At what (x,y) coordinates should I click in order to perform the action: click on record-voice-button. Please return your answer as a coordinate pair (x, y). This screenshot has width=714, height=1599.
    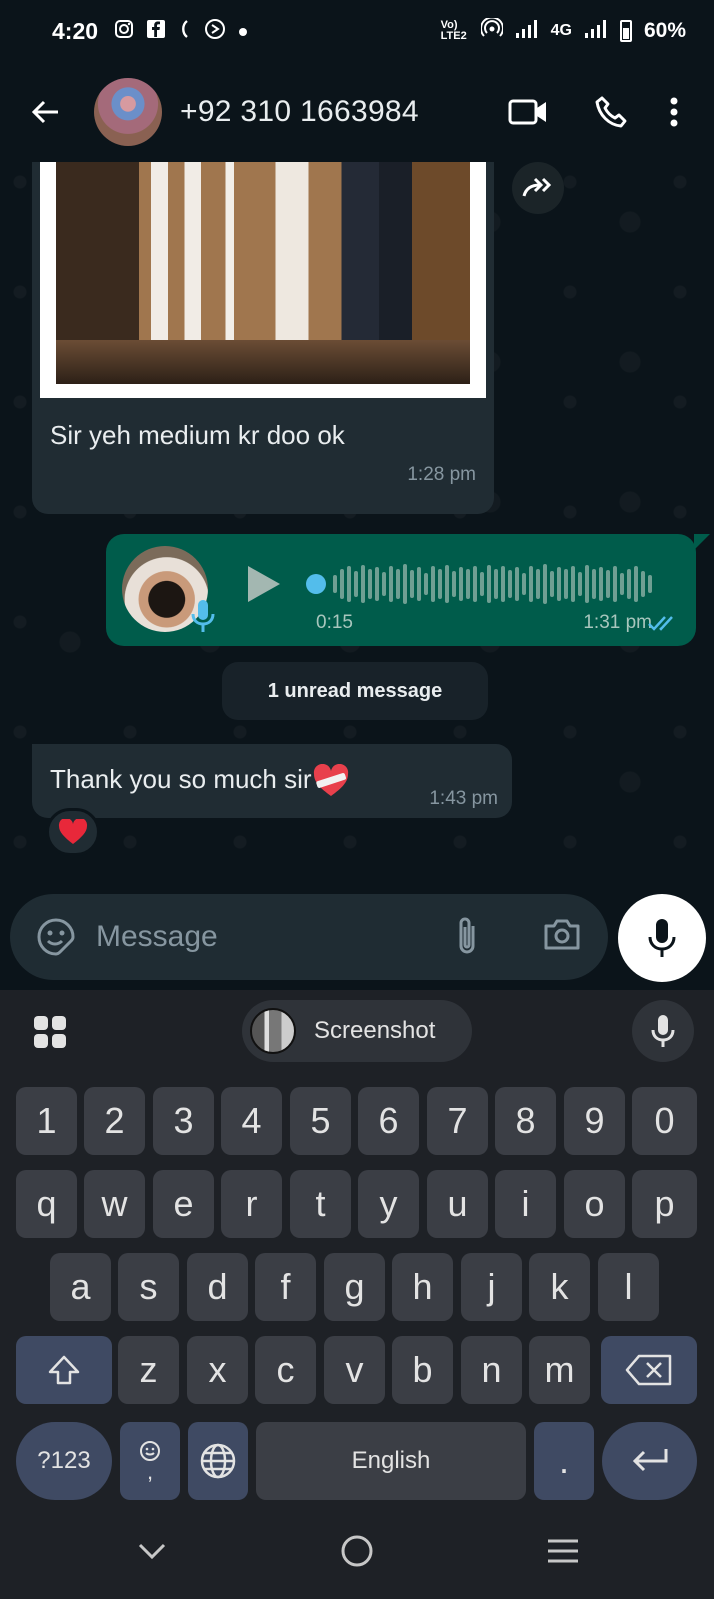
    Looking at the image, I should click on (662, 938).